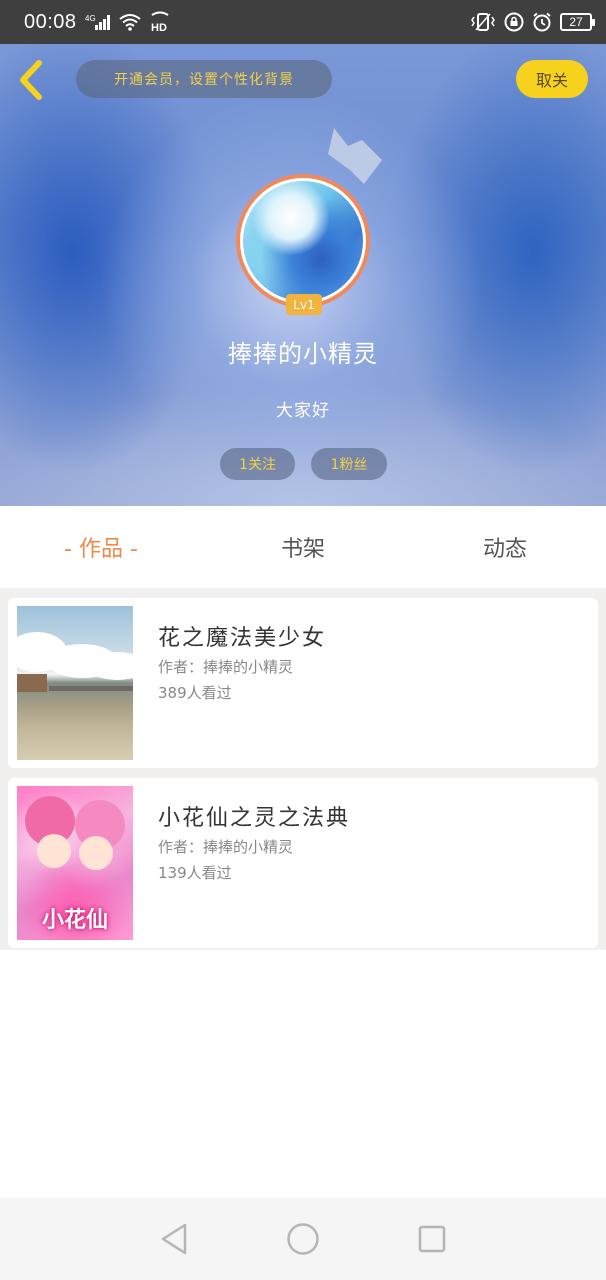  Describe the element at coordinates (75, 863) in the screenshot. I see `book-cover-image: 小花仙` at that location.